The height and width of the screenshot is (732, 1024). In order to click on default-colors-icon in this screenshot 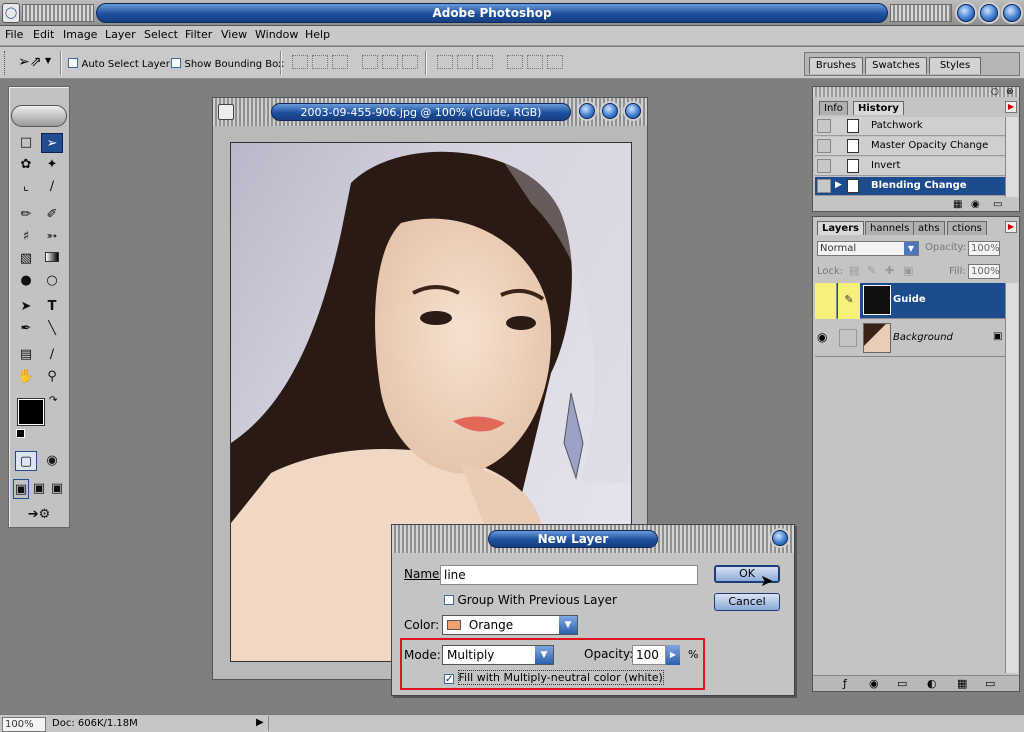, I will do `click(20, 433)`.